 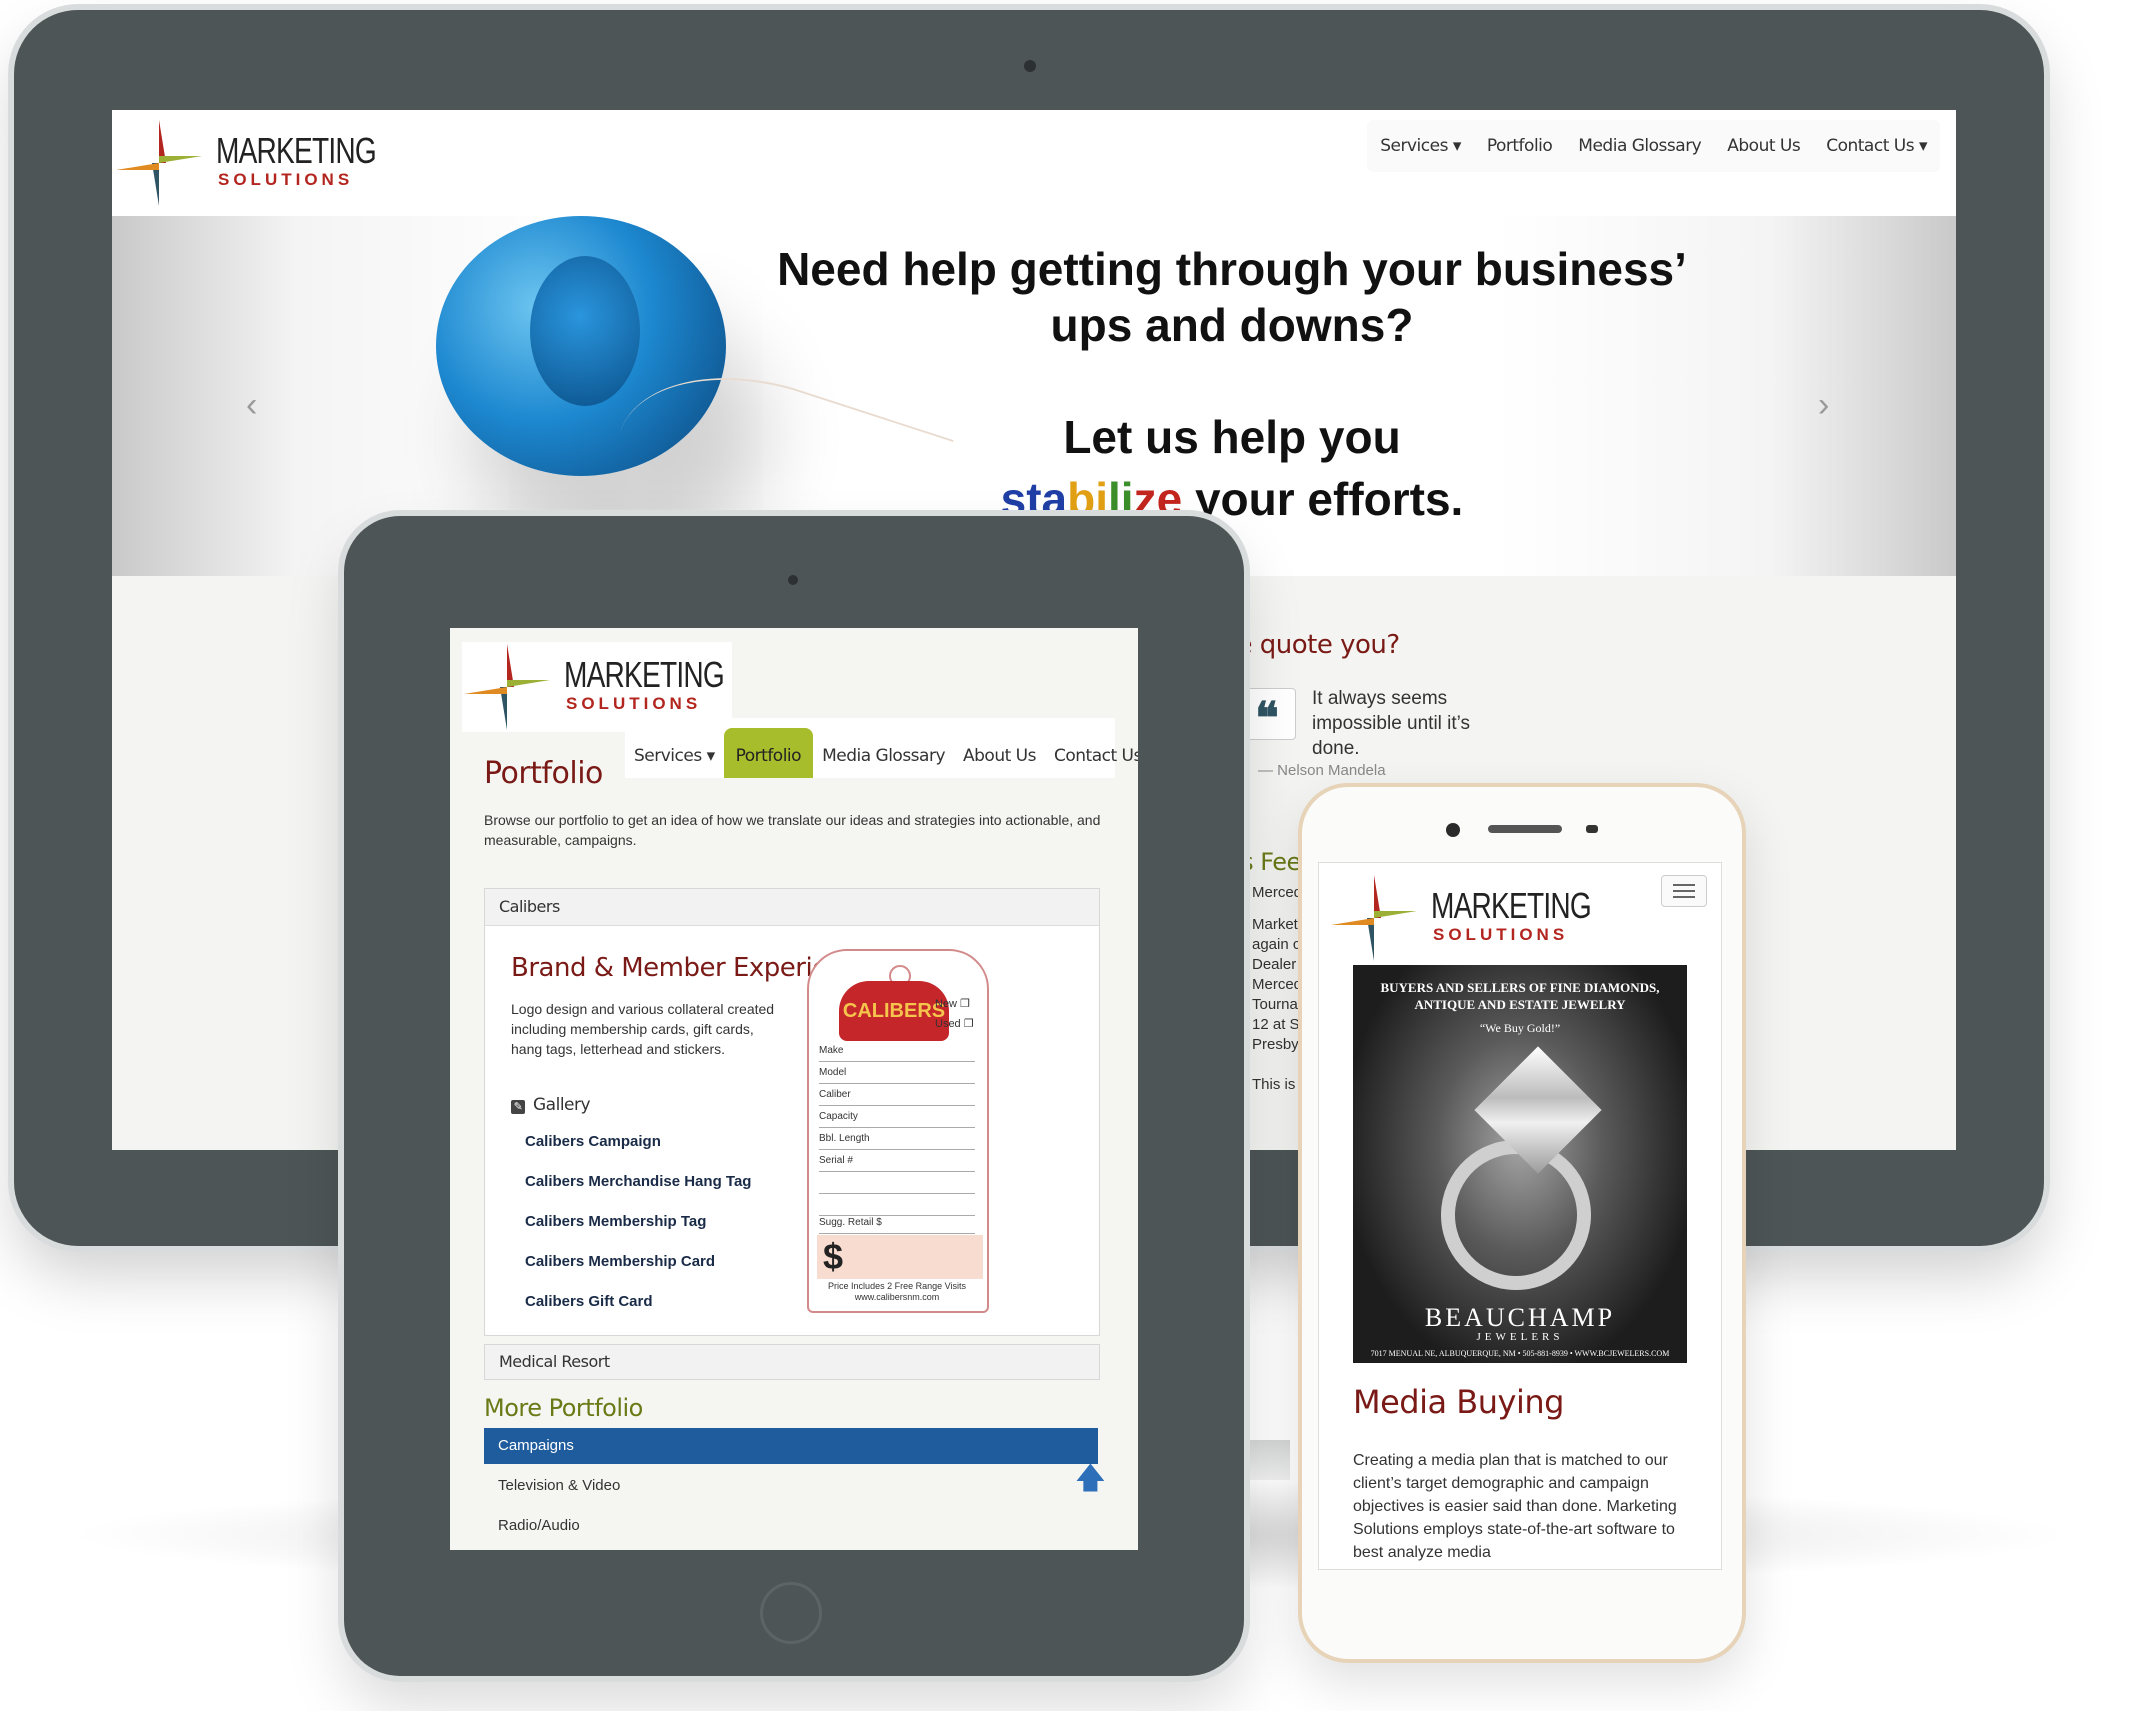 I want to click on gallery-heading: ✎ Gallery, so click(x=551, y=1105).